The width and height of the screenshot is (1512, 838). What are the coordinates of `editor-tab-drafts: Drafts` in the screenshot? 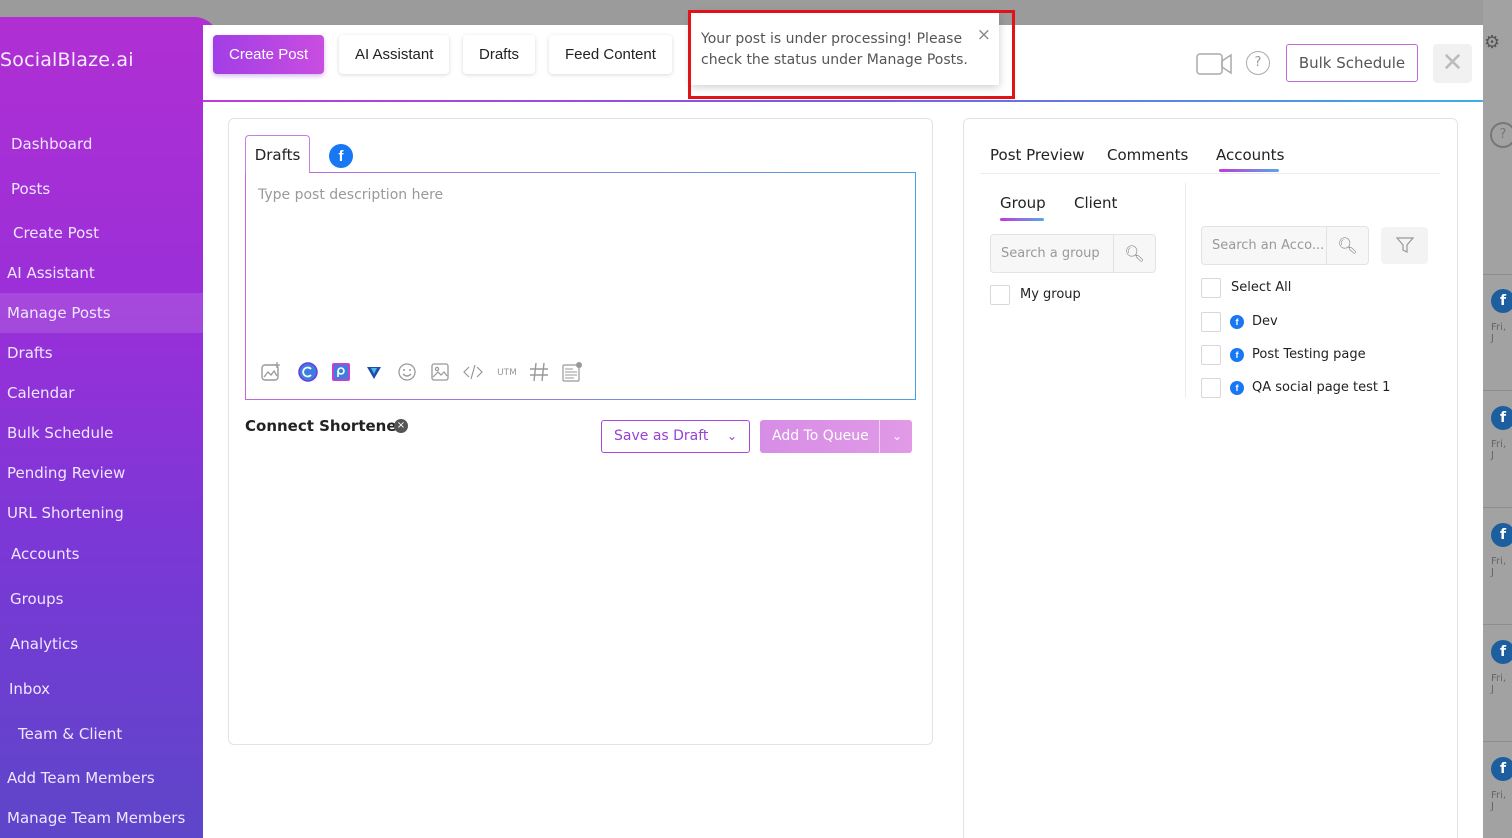 It's located at (277, 154).